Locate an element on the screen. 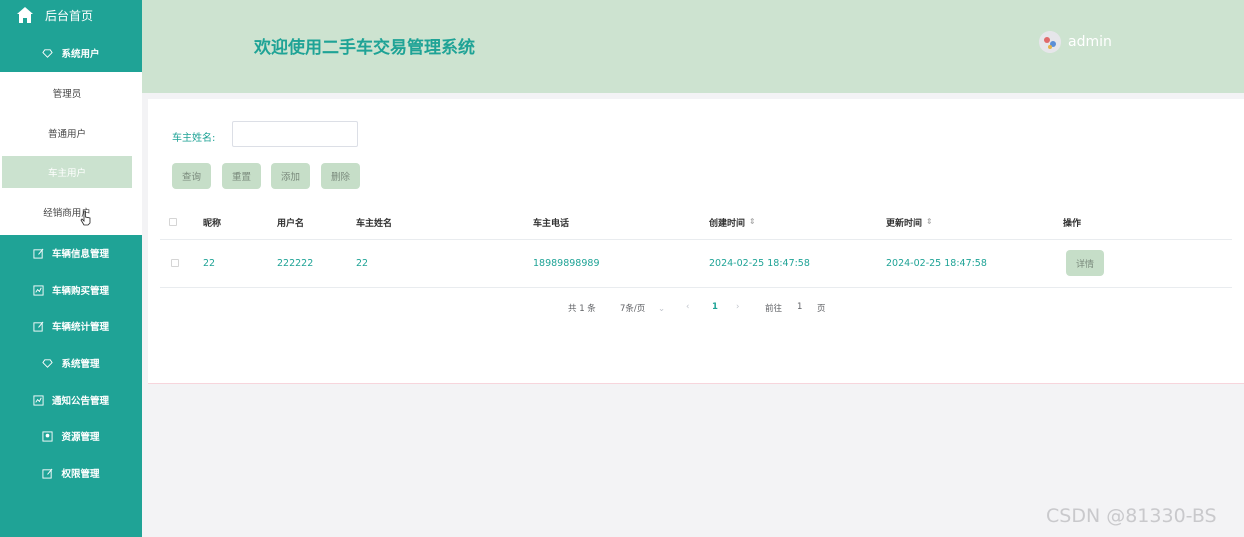  prev-page-icon: ‹ is located at coordinates (687, 307).